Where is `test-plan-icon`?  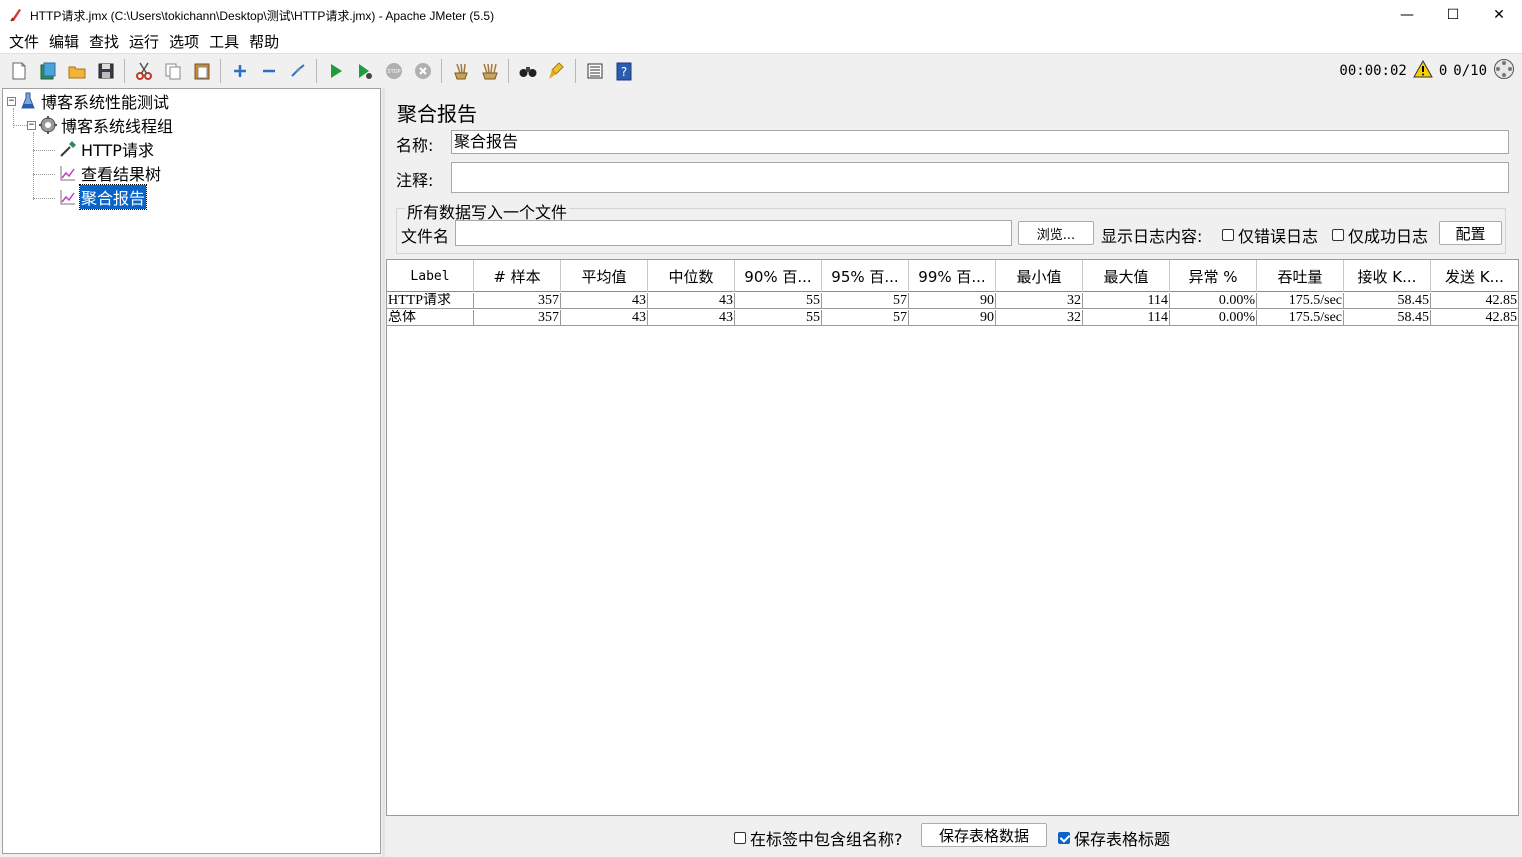
test-plan-icon is located at coordinates (28, 101).